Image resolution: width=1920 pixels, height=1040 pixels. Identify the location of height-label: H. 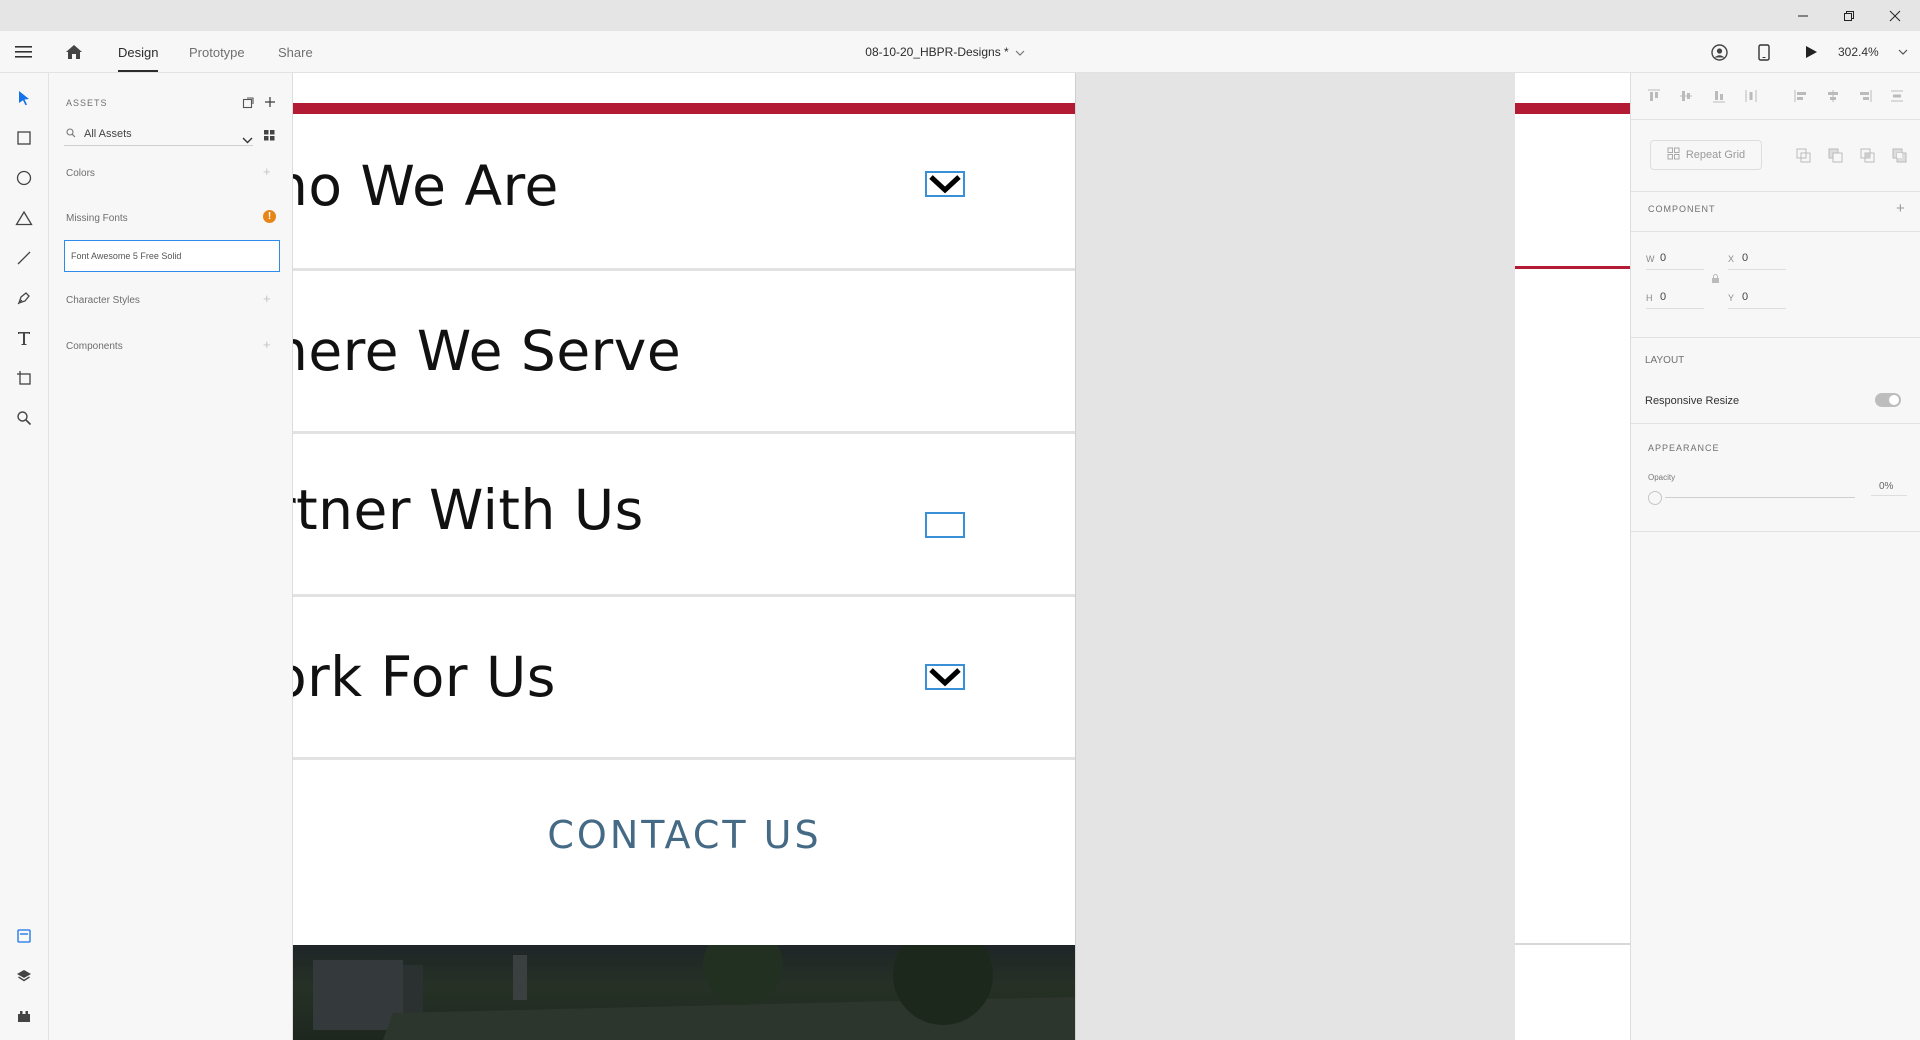
(1649, 298).